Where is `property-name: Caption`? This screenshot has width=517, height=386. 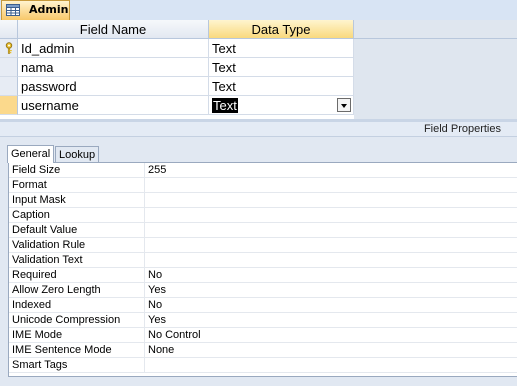
property-name: Caption is located at coordinates (31, 215).